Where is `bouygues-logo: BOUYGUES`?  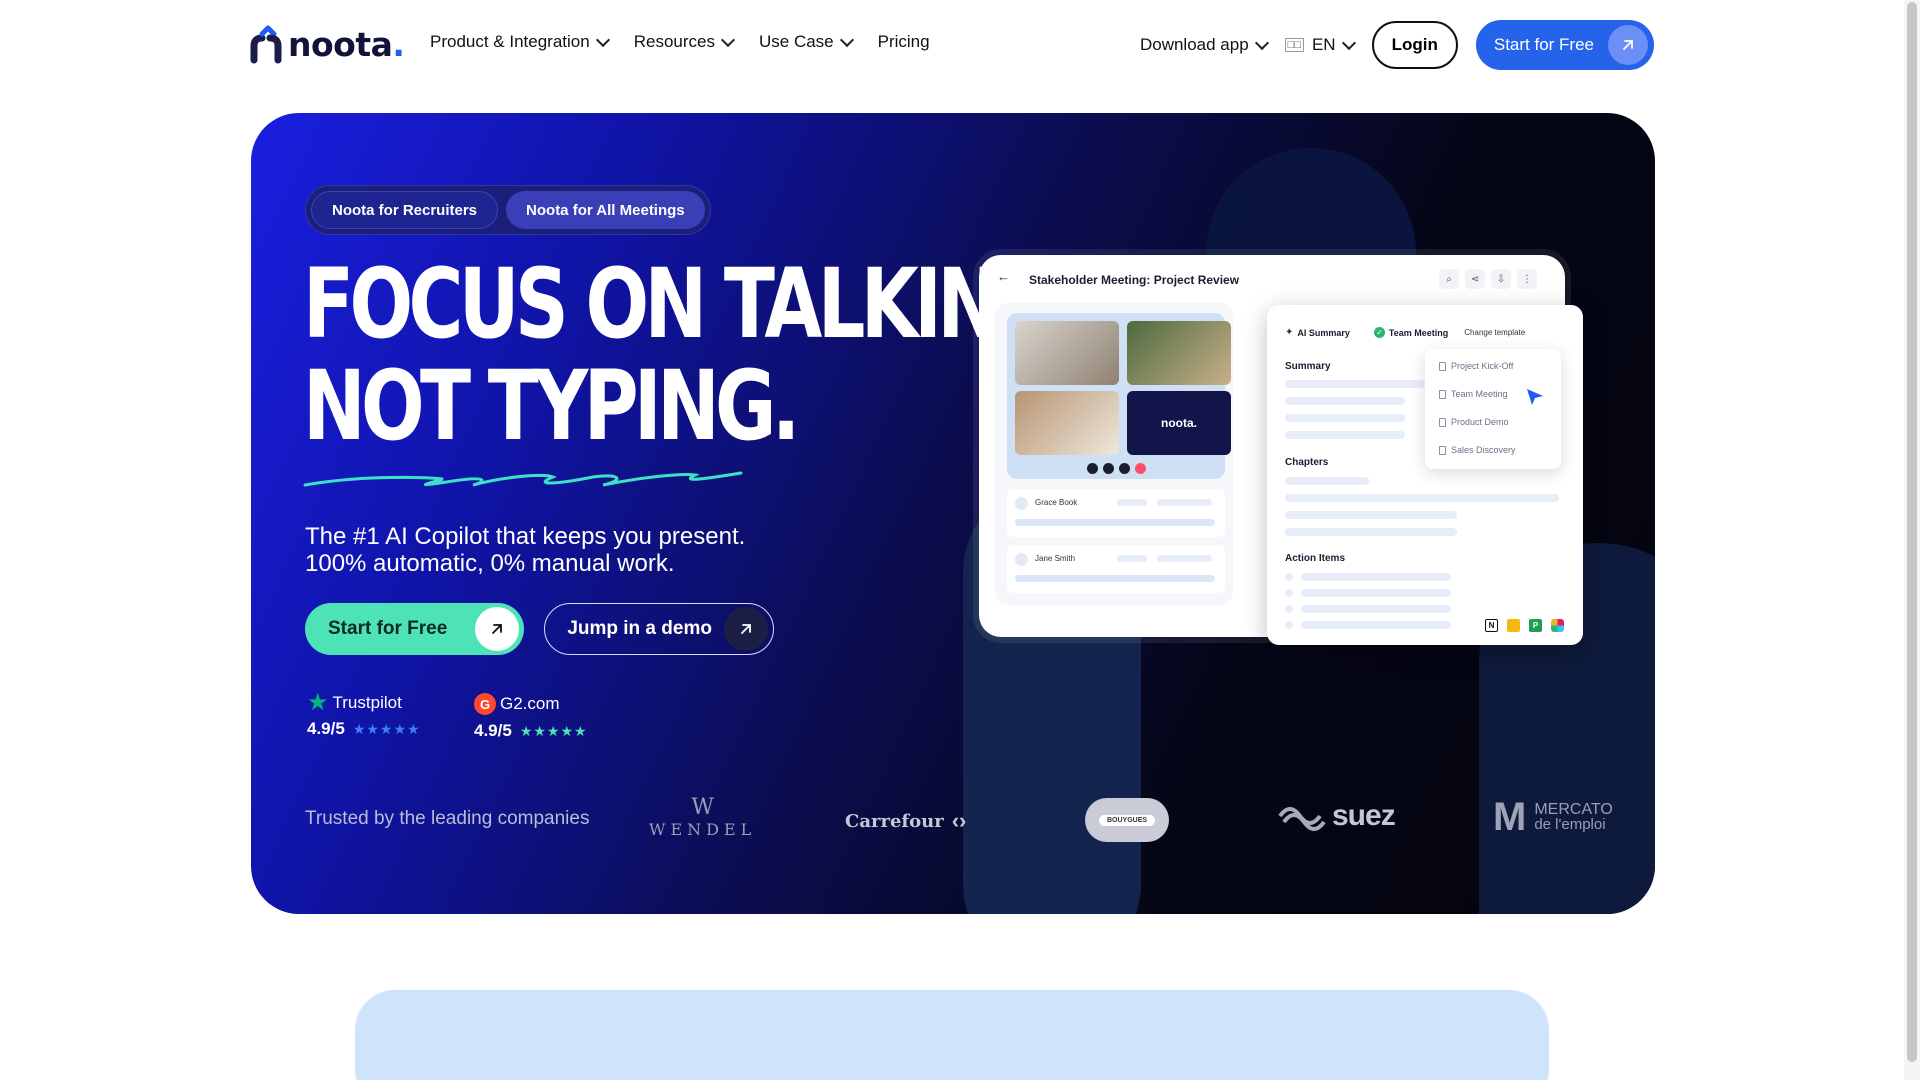
bouygues-logo: BOUYGUES is located at coordinates (1127, 820).